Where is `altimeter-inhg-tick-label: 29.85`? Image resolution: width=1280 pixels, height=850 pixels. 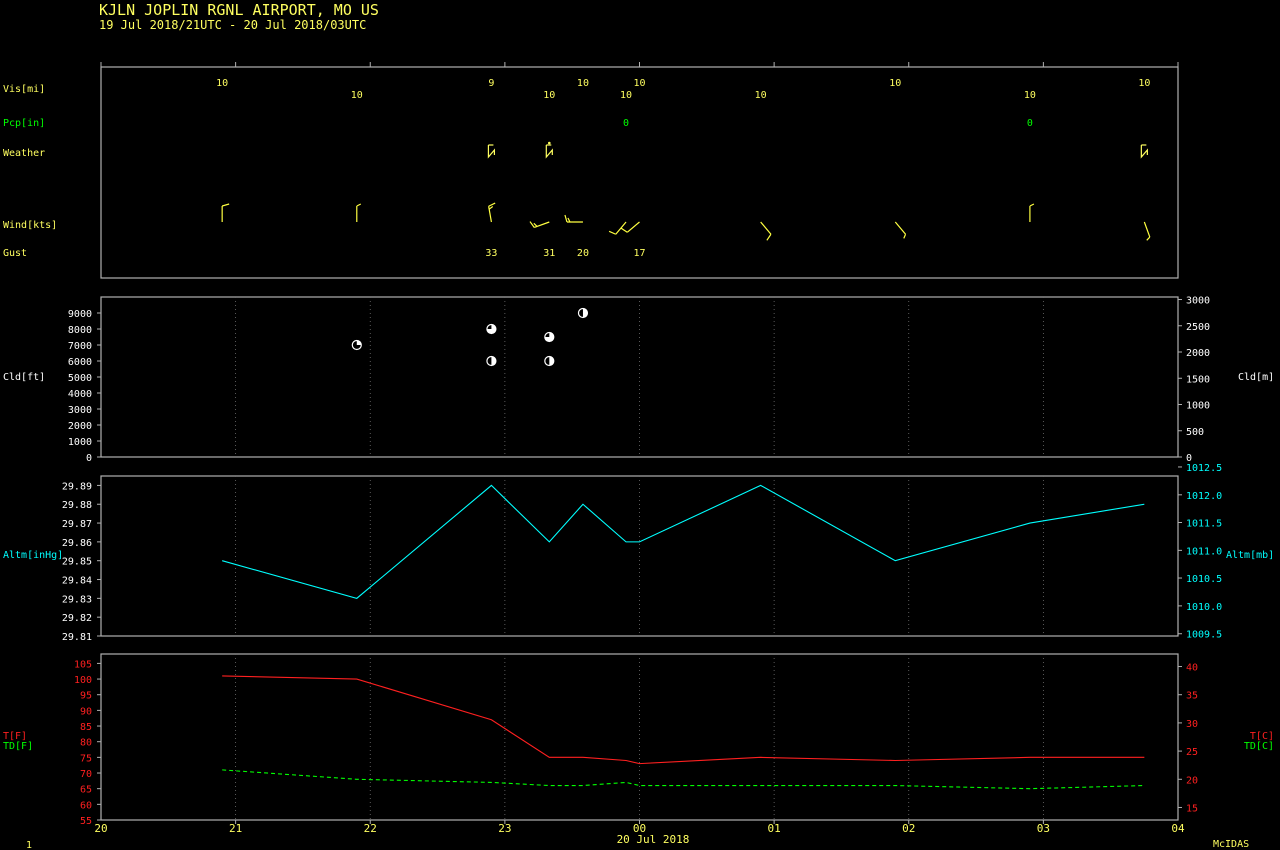 altimeter-inhg-tick-label: 29.85 is located at coordinates (77, 562).